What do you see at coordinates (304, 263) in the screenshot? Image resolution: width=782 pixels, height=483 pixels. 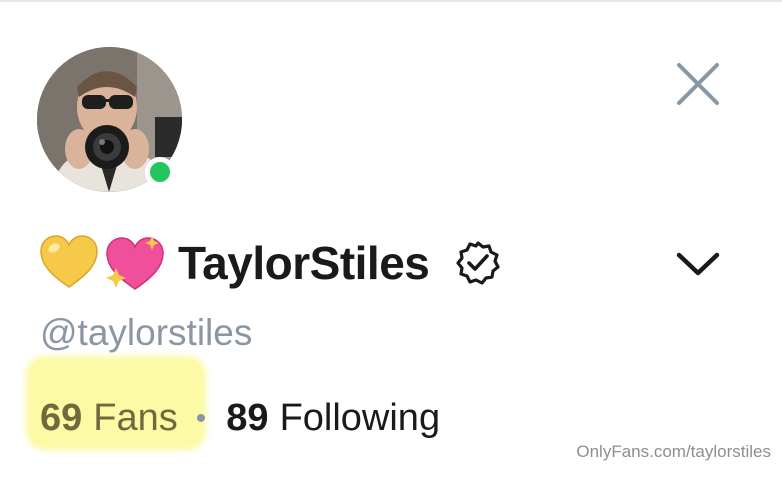 I see `display-name: TaylorStiles` at bounding box center [304, 263].